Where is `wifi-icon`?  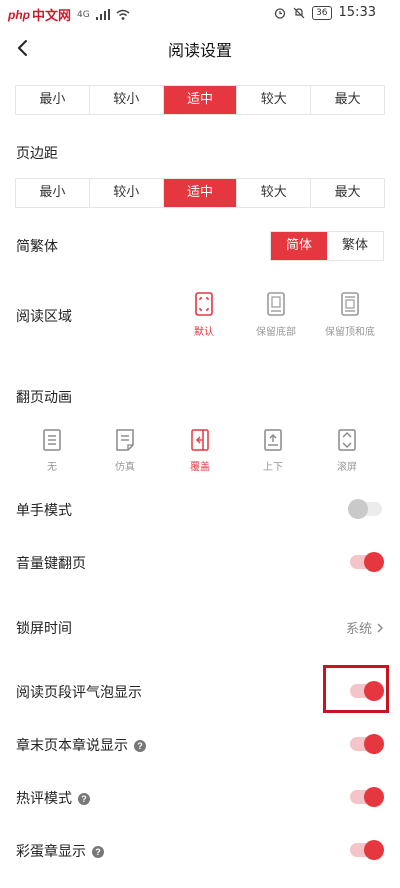
wifi-icon is located at coordinates (123, 14).